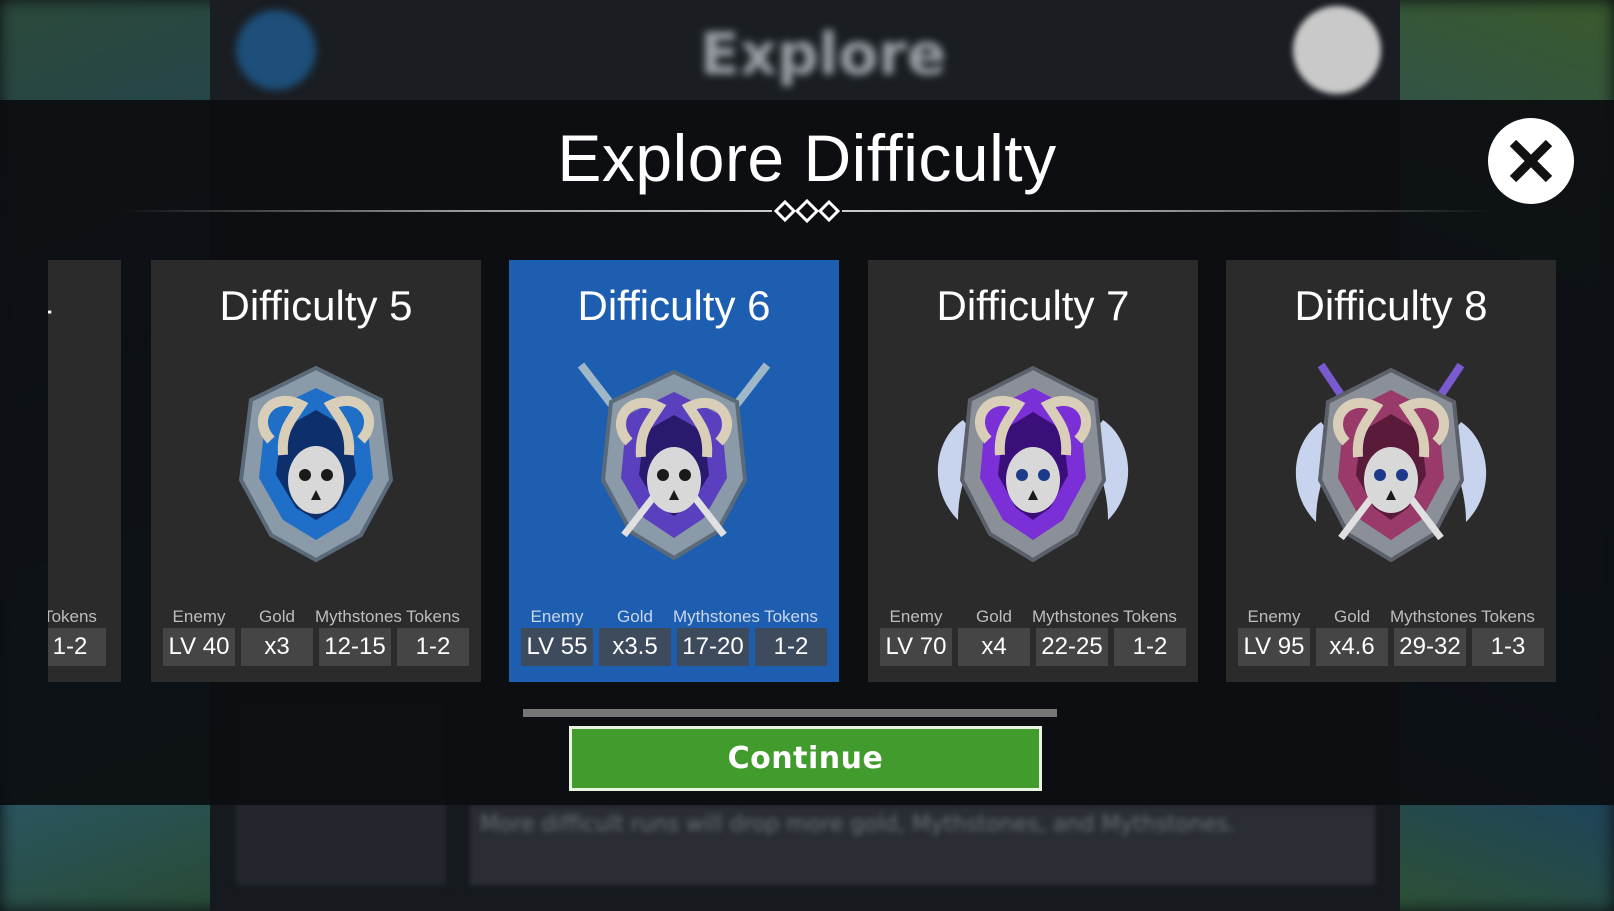 The image size is (1614, 911). What do you see at coordinates (790, 713) in the screenshot?
I see `card-carousel-scrollbar` at bounding box center [790, 713].